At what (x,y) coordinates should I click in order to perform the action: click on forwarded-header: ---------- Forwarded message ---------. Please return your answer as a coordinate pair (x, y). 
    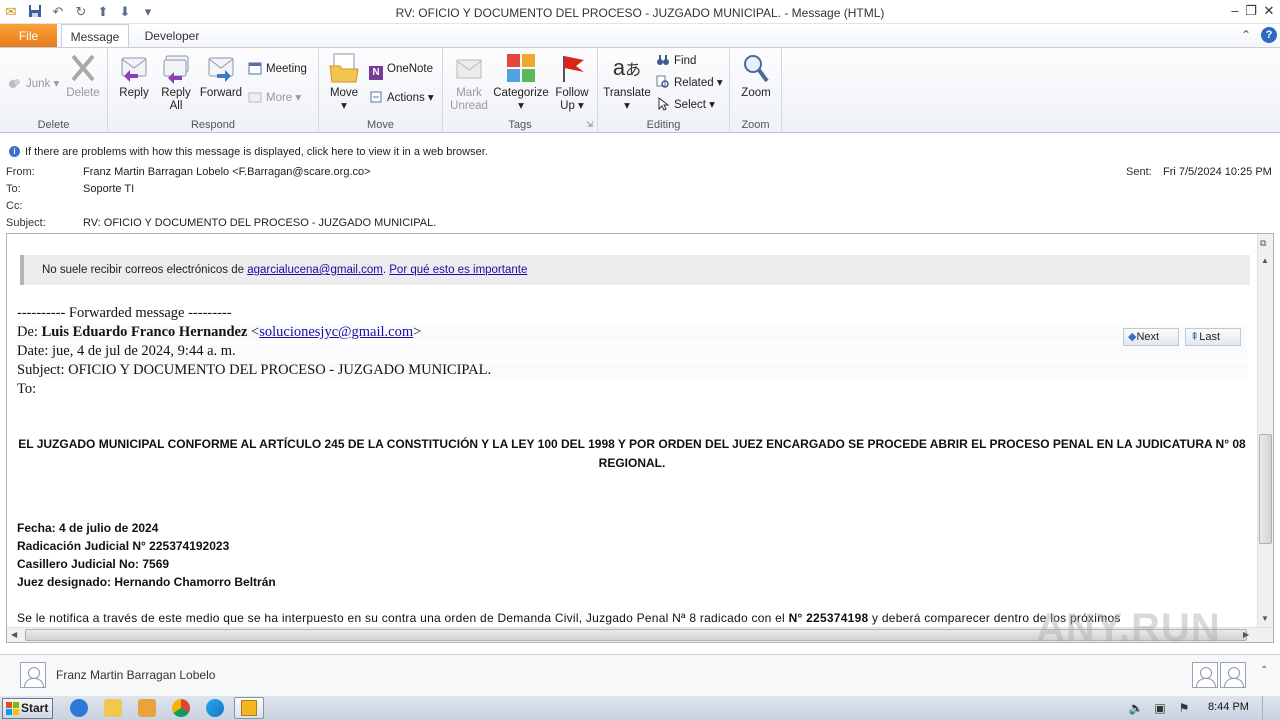
    Looking at the image, I should click on (124, 313).